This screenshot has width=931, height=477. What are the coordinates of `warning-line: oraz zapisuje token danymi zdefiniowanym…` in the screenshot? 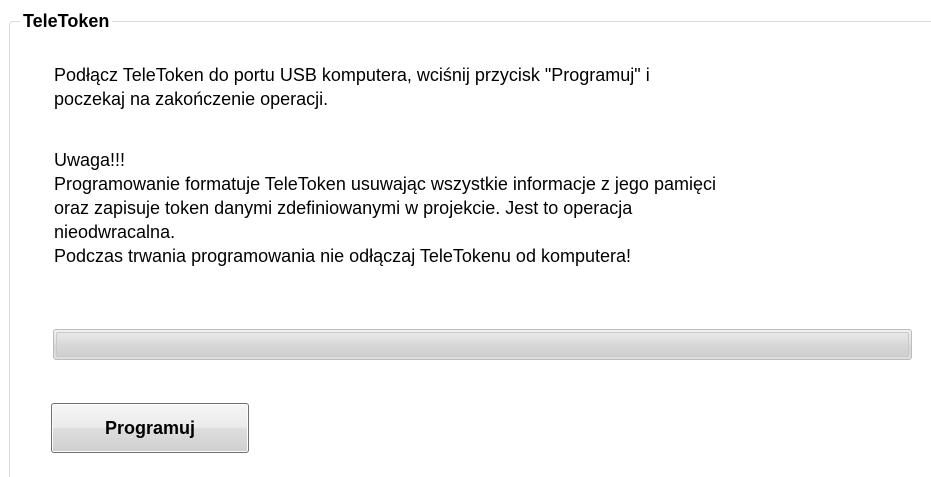 It's located at (343, 208).